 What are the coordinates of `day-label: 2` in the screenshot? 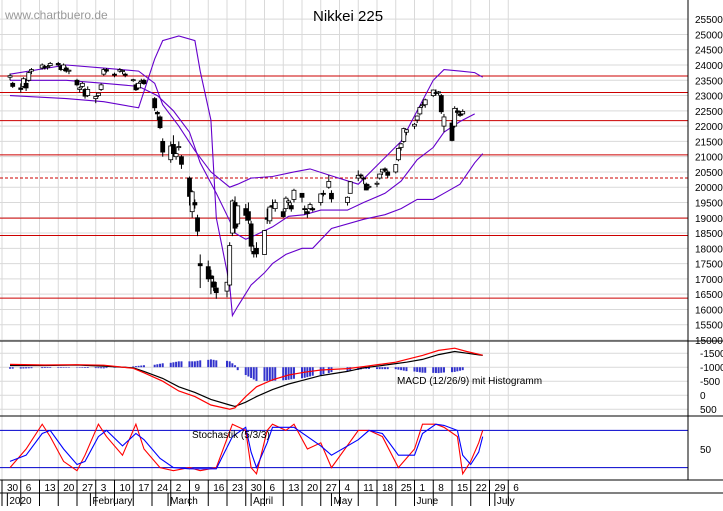 It's located at (179, 488).